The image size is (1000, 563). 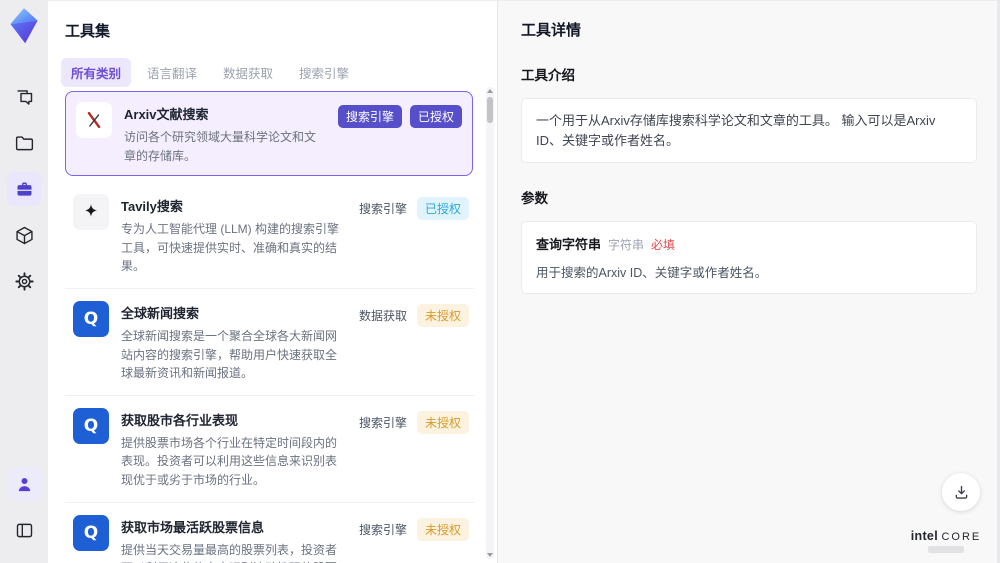 What do you see at coordinates (94, 120) in the screenshot?
I see `arxiv-logo-icon` at bounding box center [94, 120].